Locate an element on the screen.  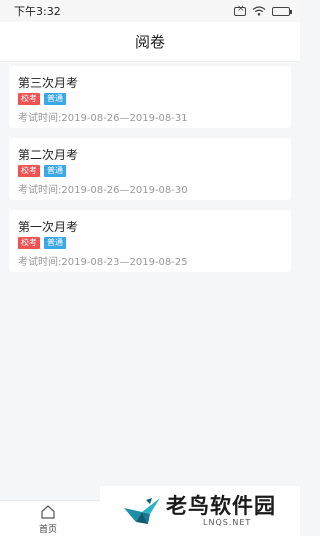
sim-icon is located at coordinates (240, 10).